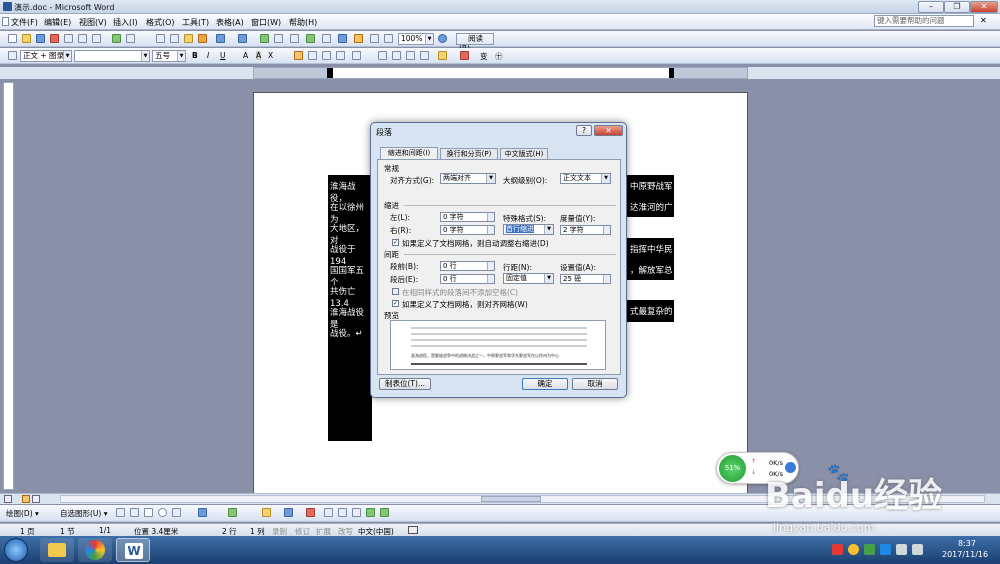 The image size is (1000, 564). What do you see at coordinates (499, 56) in the screenshot?
I see `enclose-char-button: ㊉` at bounding box center [499, 56].